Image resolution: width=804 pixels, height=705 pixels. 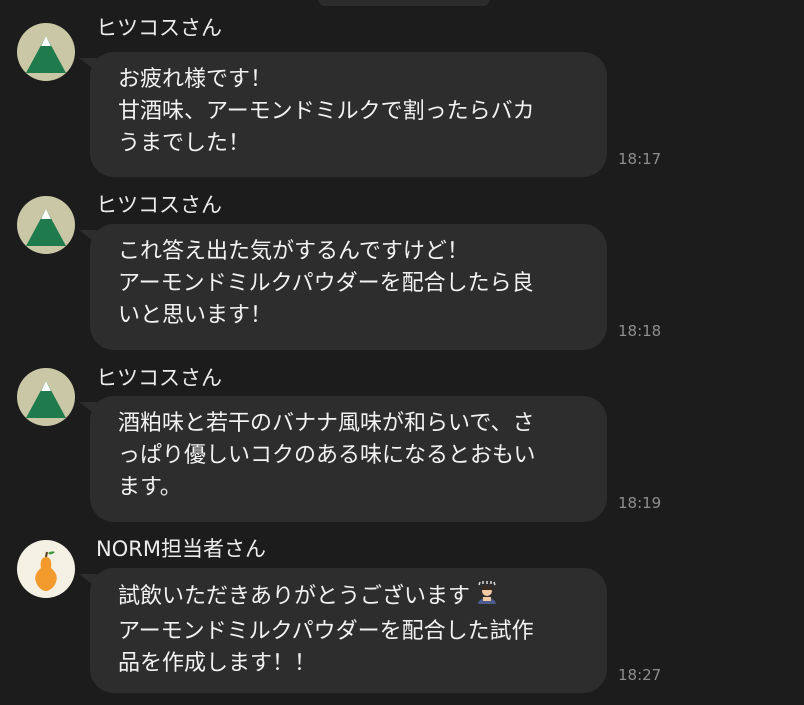 I want to click on message-timestamp: 18:19, so click(x=640, y=503).